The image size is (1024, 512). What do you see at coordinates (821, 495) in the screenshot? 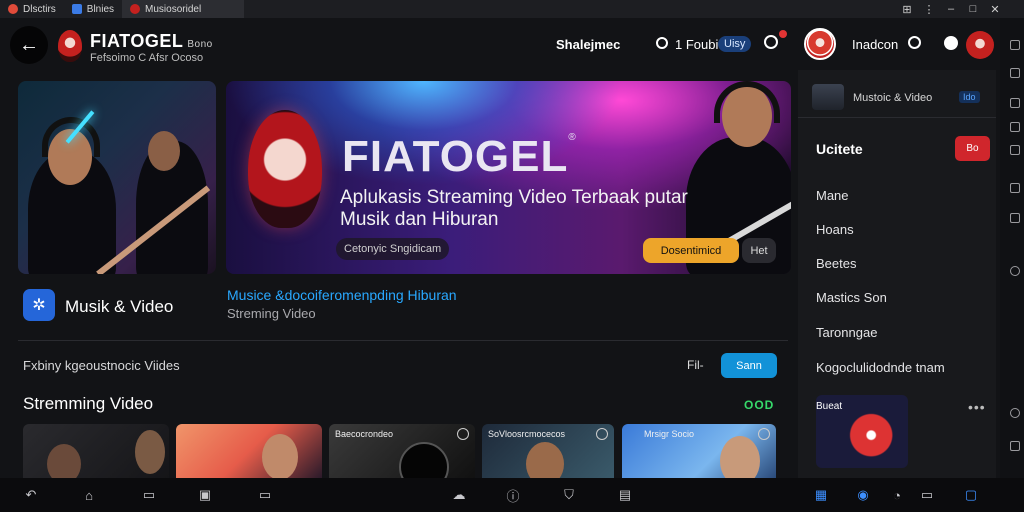
I see `keyboard-nav-icon: ▦` at bounding box center [821, 495].